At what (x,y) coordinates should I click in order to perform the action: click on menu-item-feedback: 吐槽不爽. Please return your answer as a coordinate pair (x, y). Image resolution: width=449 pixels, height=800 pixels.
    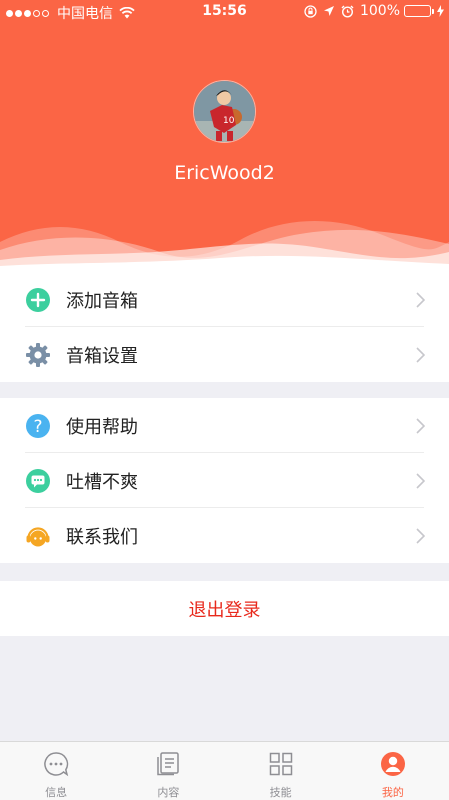
    Looking at the image, I should click on (224, 480).